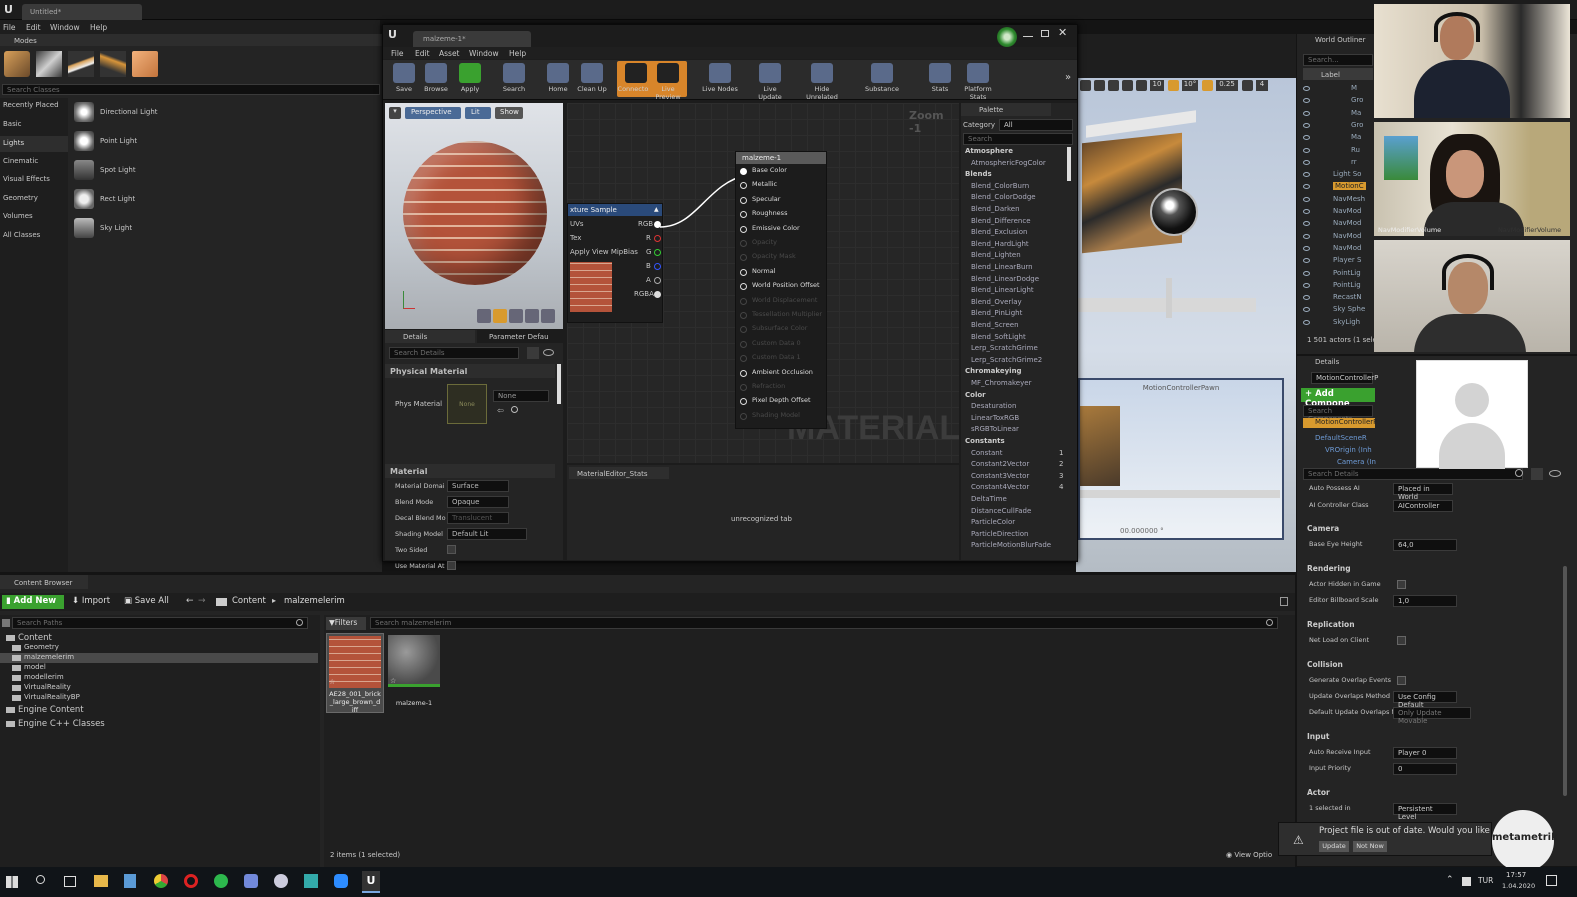  I want to click on outliner-item: NavMod, so click(1347, 236).